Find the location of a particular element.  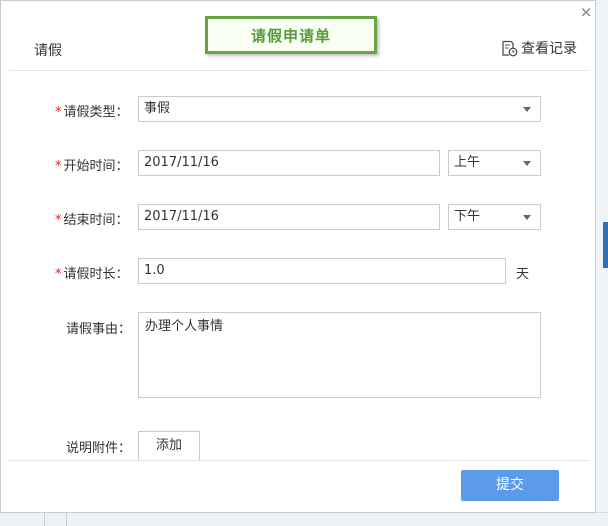

end-time-label: * 结束时间： is located at coordinates (92, 220).